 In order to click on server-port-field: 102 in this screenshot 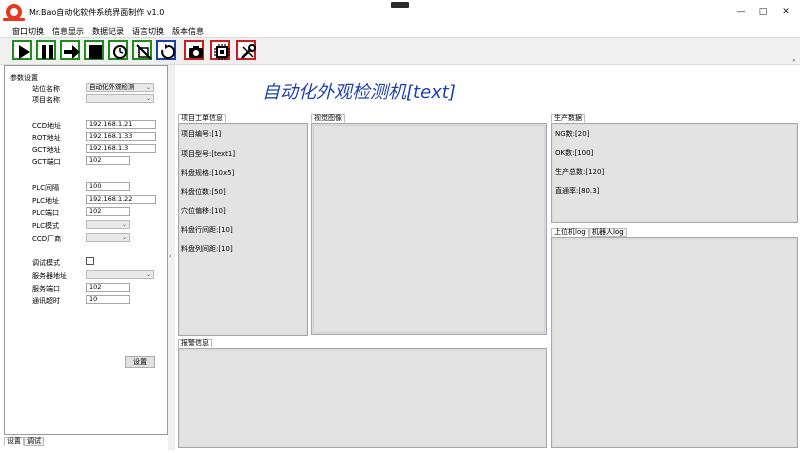, I will do `click(108, 287)`.